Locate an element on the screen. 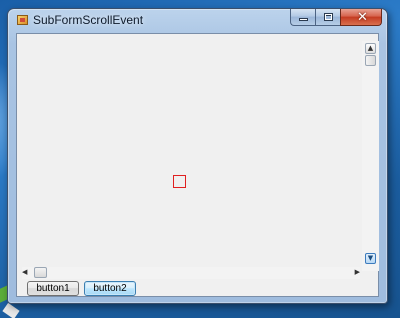 Image resolution: width=400 pixels, height=318 pixels. red-square-control is located at coordinates (179, 181).